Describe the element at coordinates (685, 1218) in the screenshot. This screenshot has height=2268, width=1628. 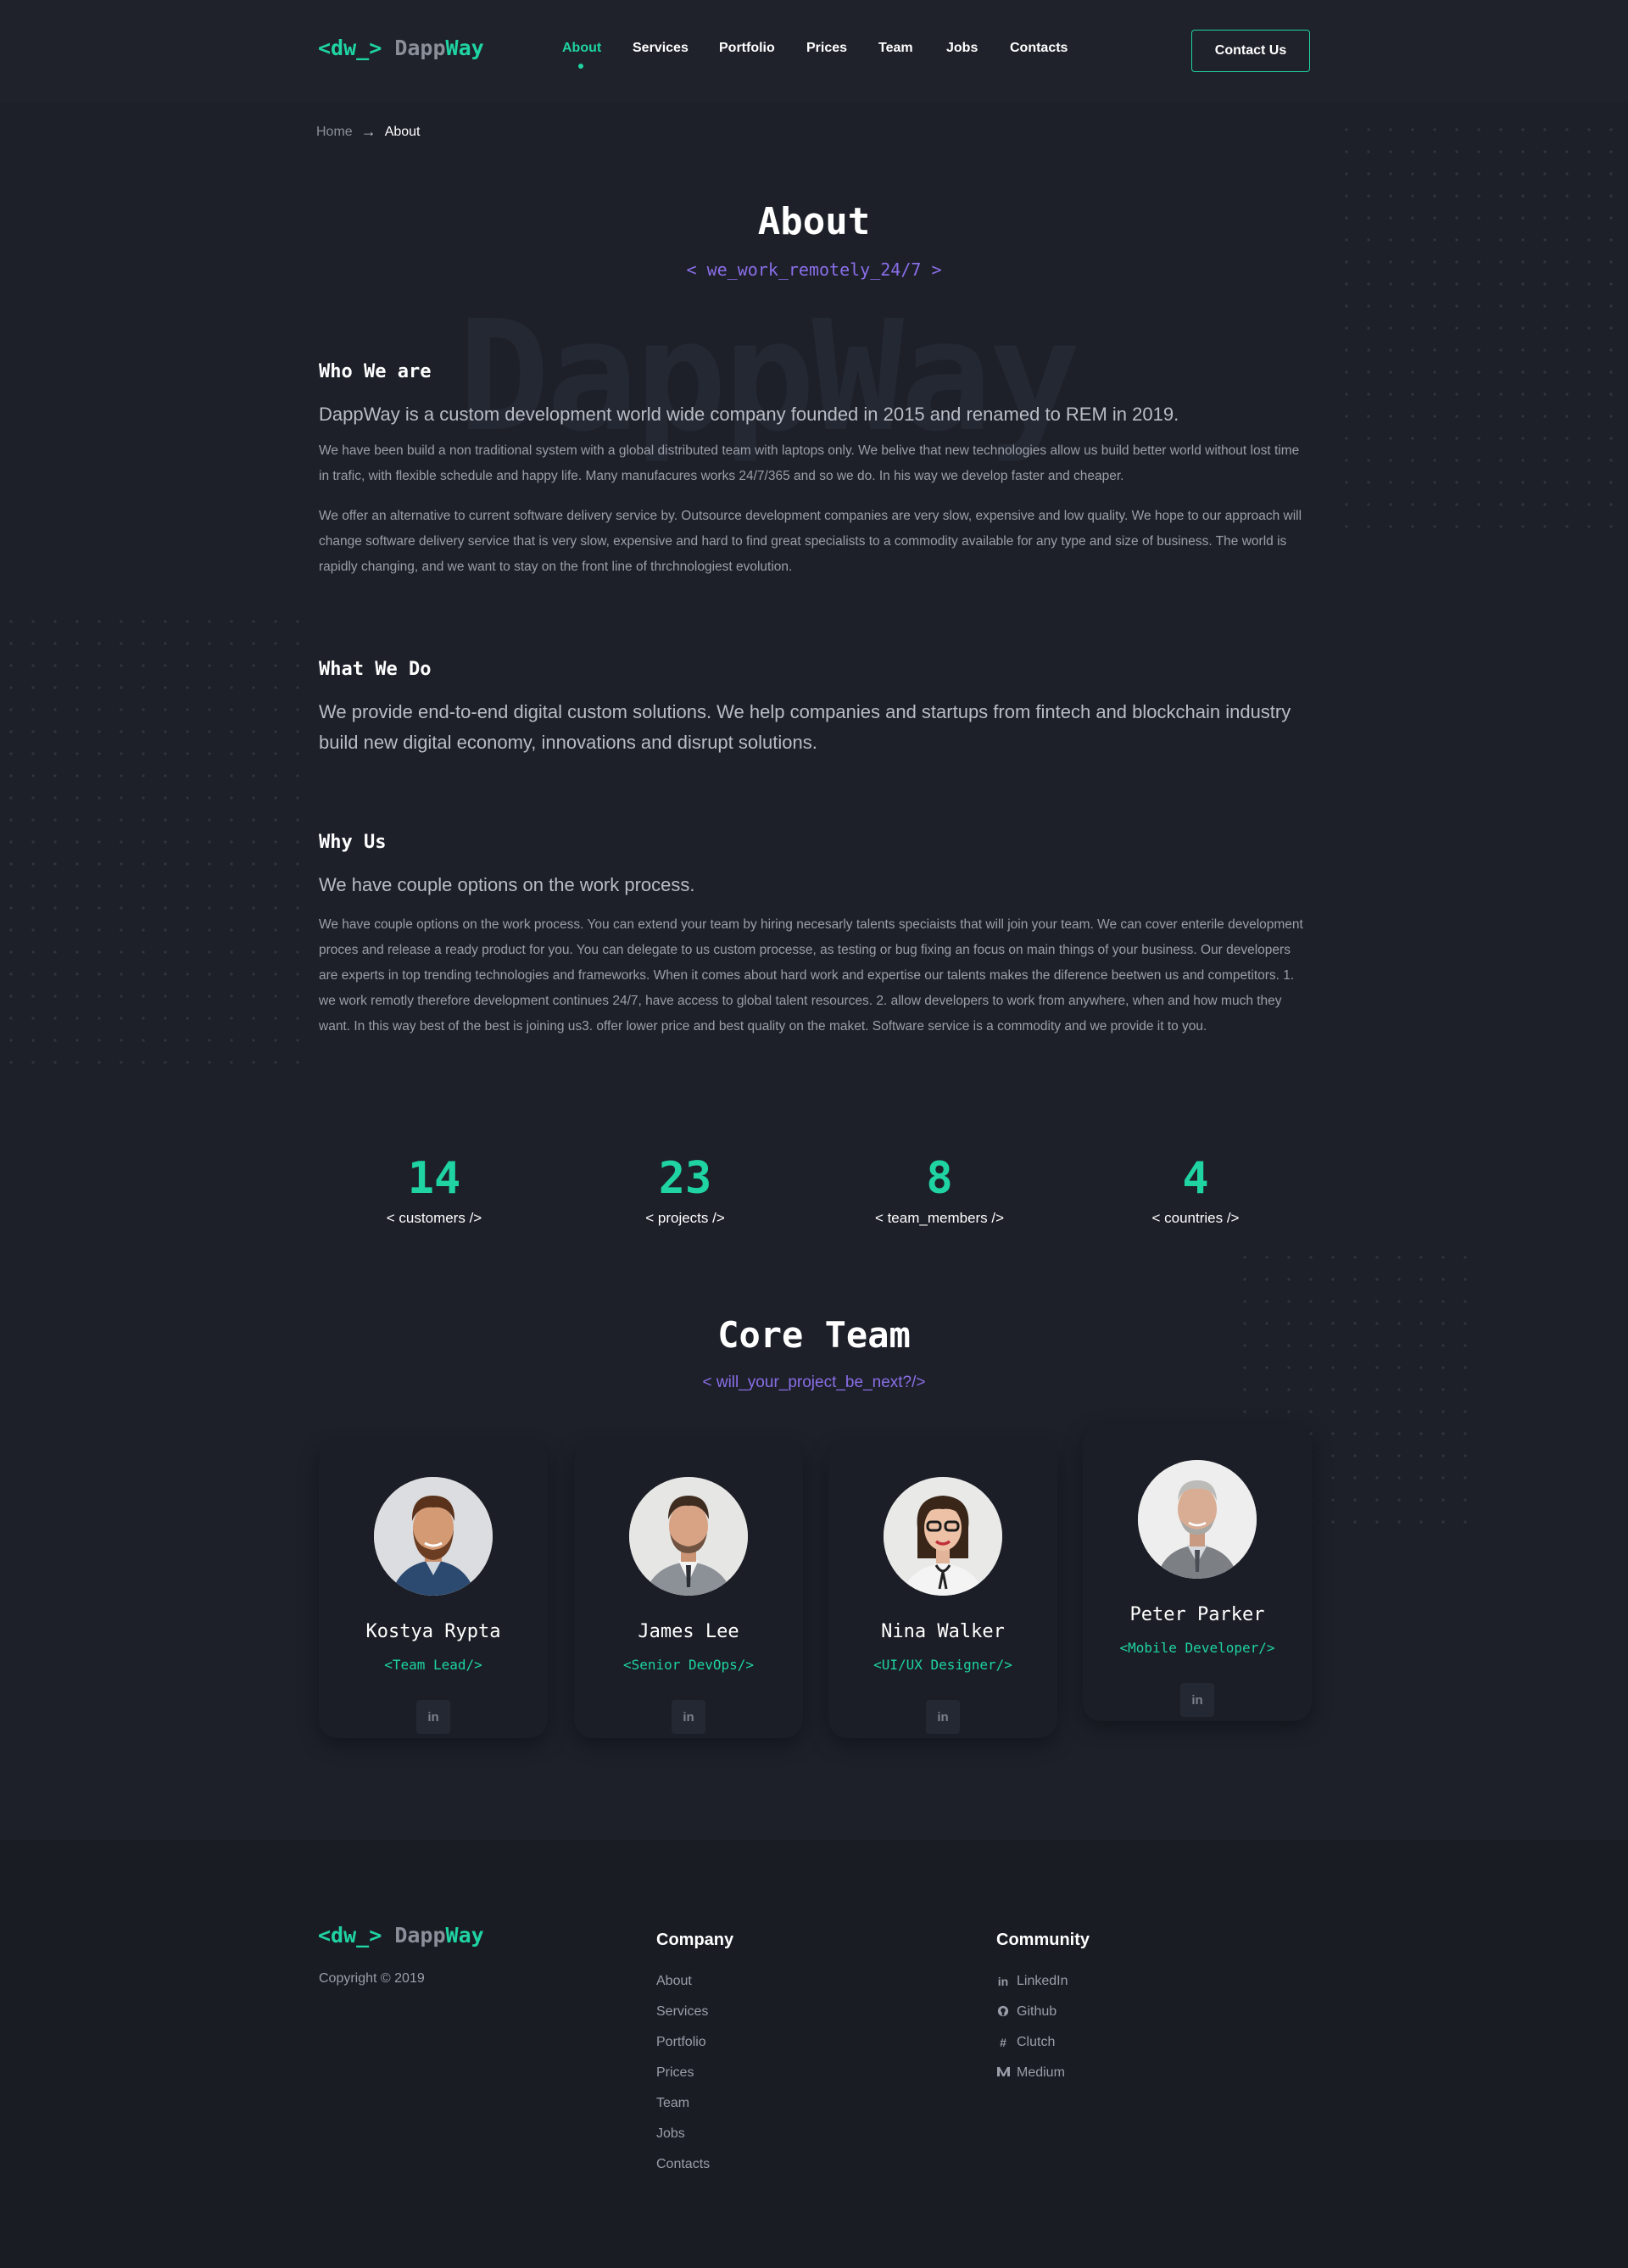
I see `stat-label: < projects />` at that location.